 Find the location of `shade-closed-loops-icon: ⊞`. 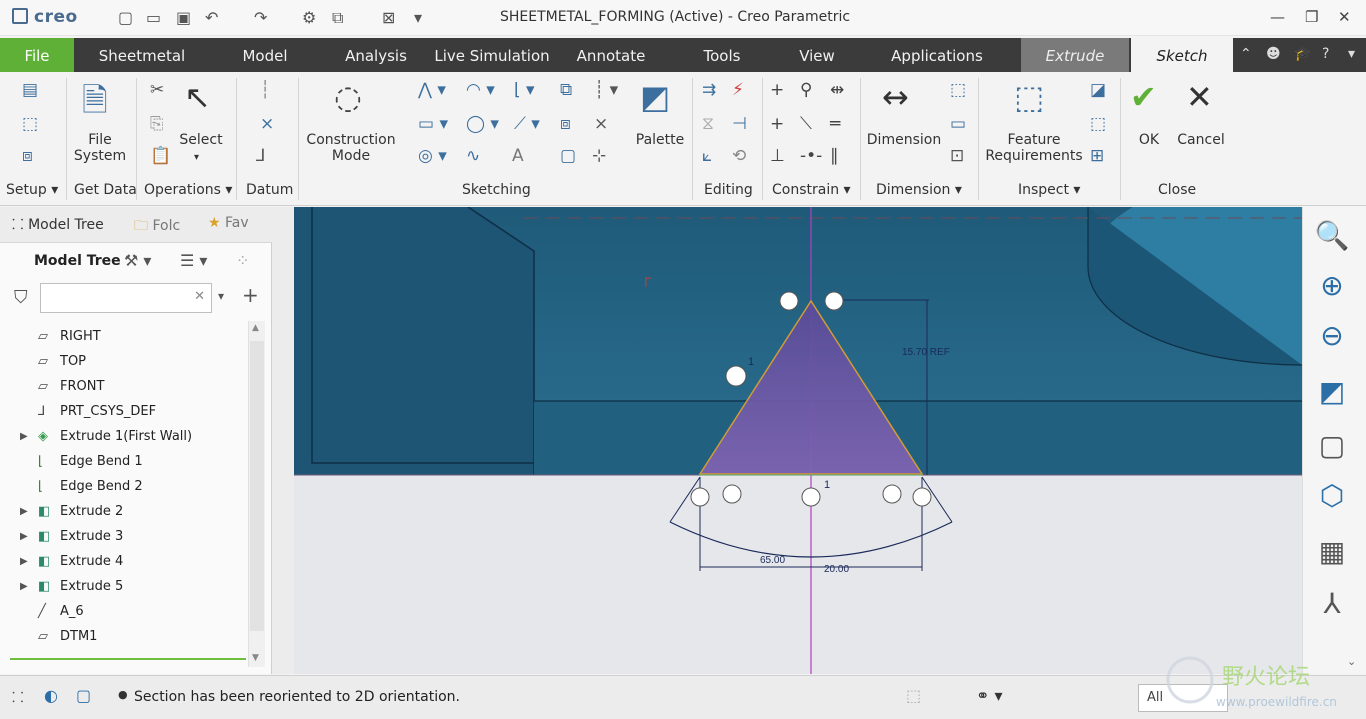

shade-closed-loops-icon: ⊞ is located at coordinates (1097, 156).